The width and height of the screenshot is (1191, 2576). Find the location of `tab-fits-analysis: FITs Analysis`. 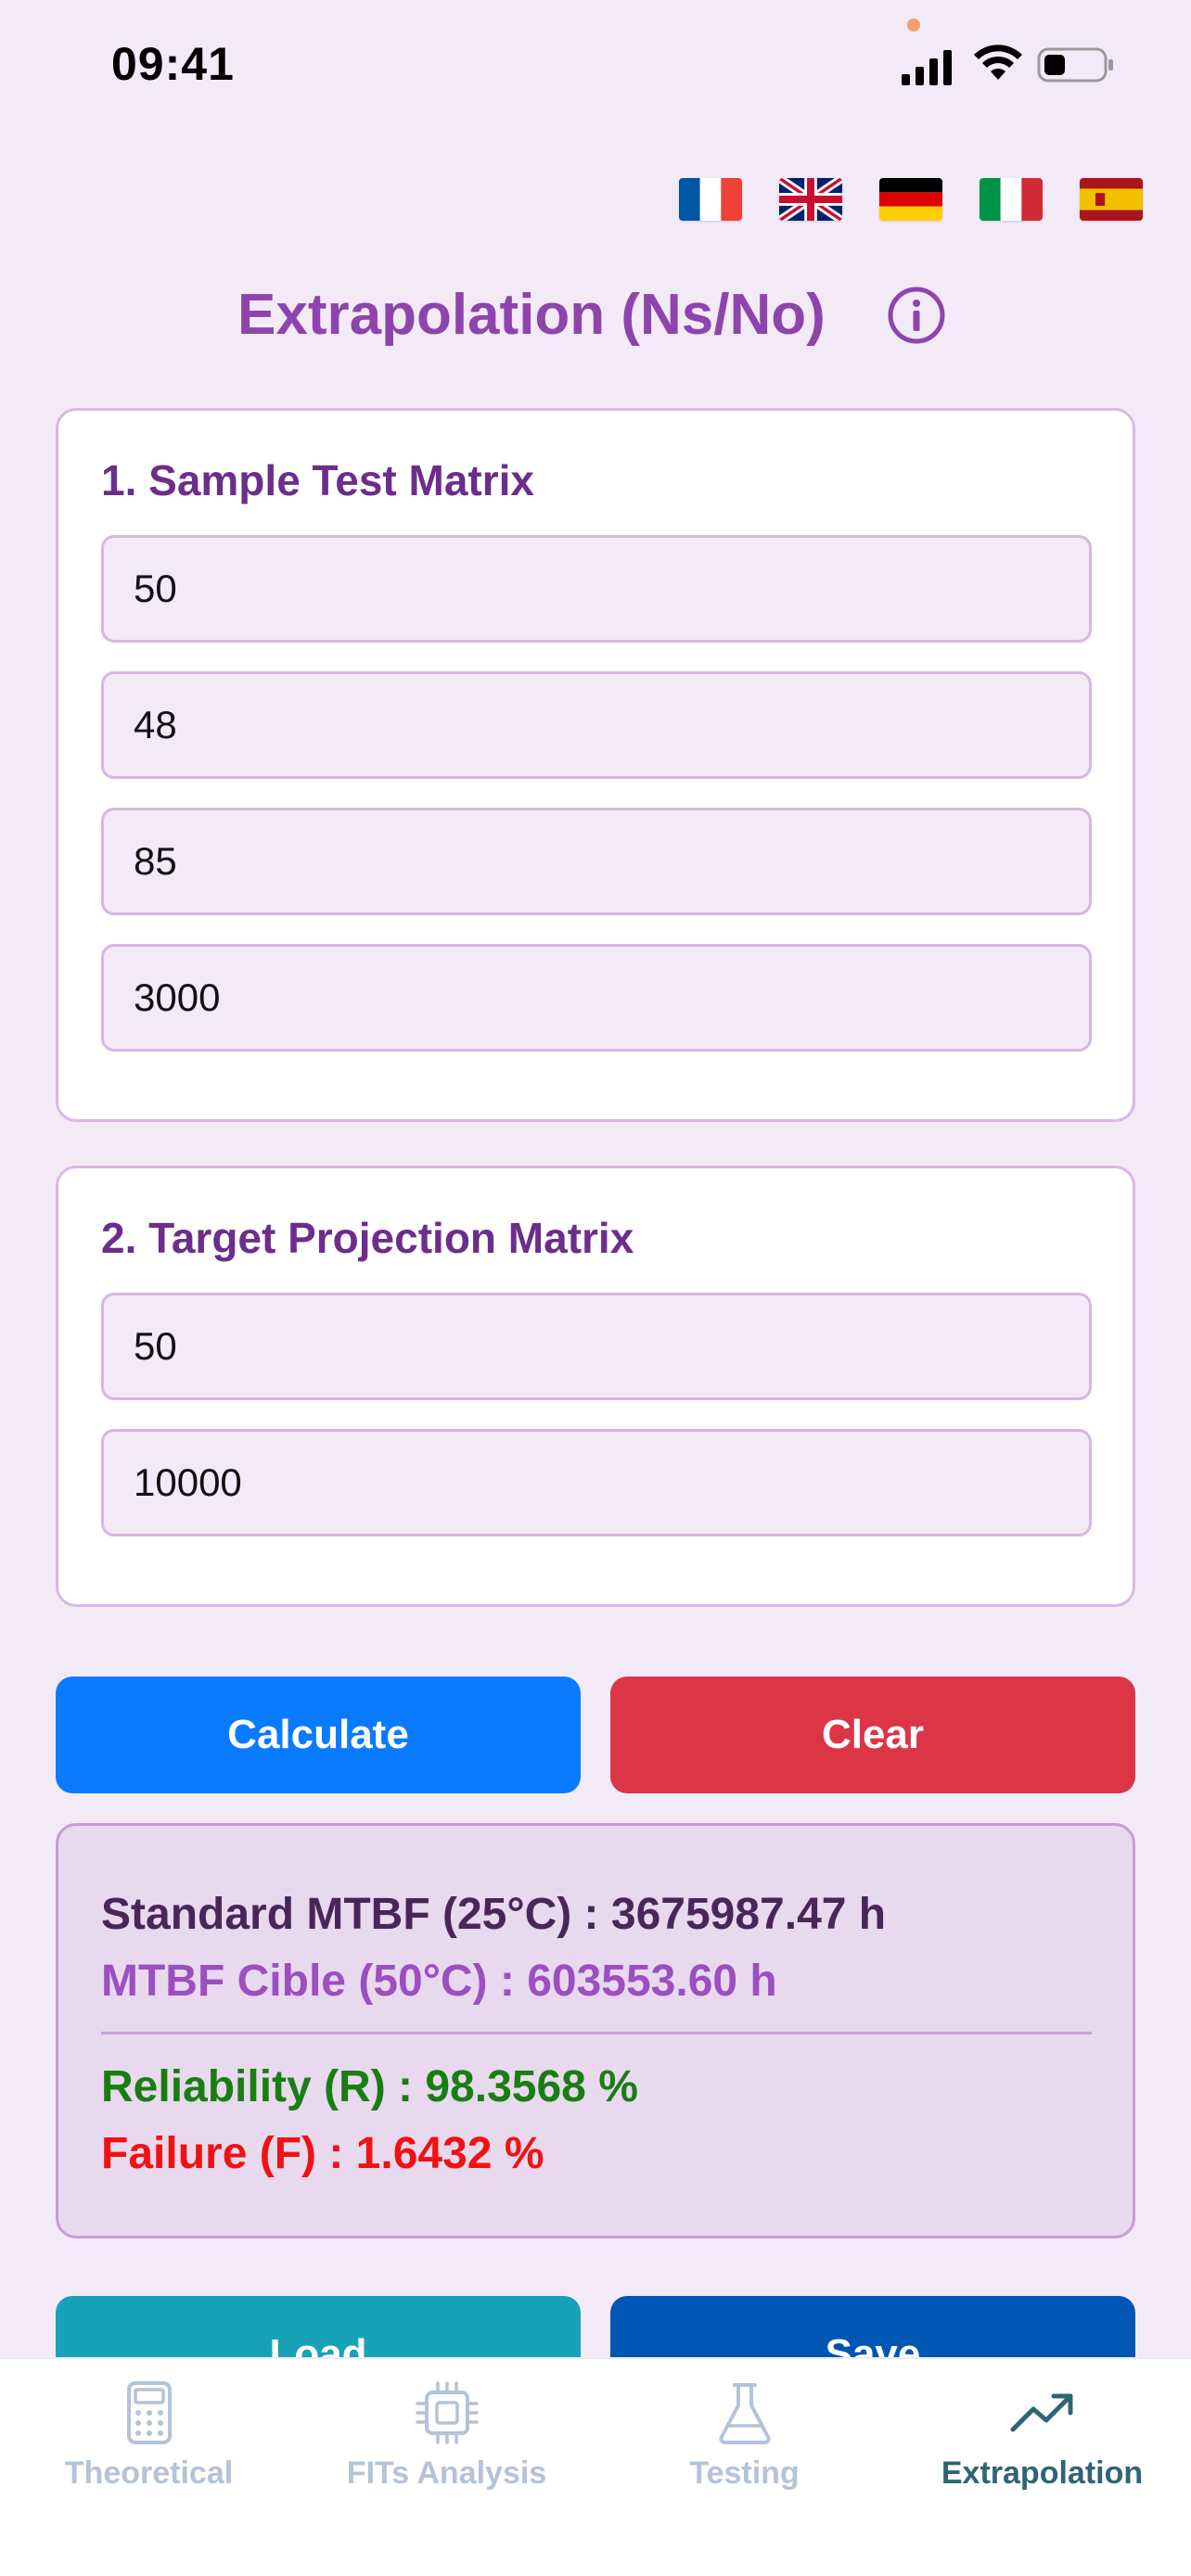

tab-fits-analysis: FITs Analysis is located at coordinates (447, 2467).